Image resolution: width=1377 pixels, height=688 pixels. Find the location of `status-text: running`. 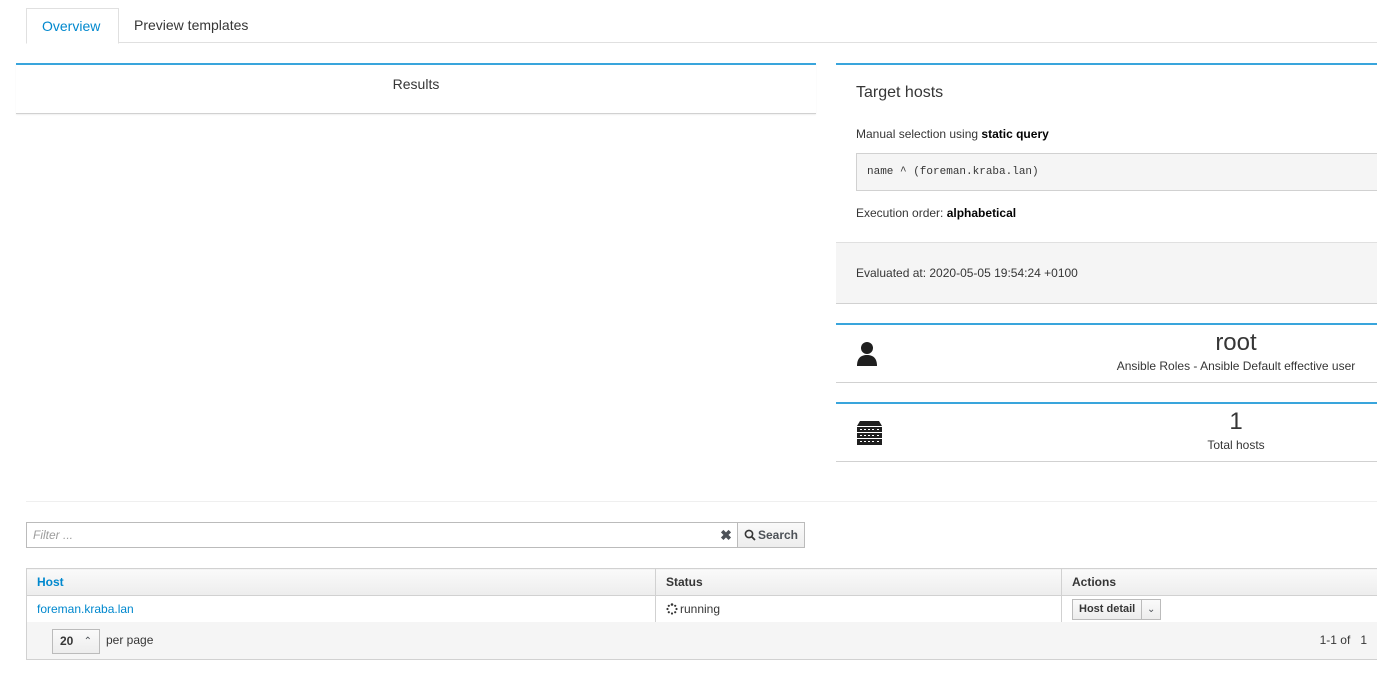

status-text: running is located at coordinates (700, 609).